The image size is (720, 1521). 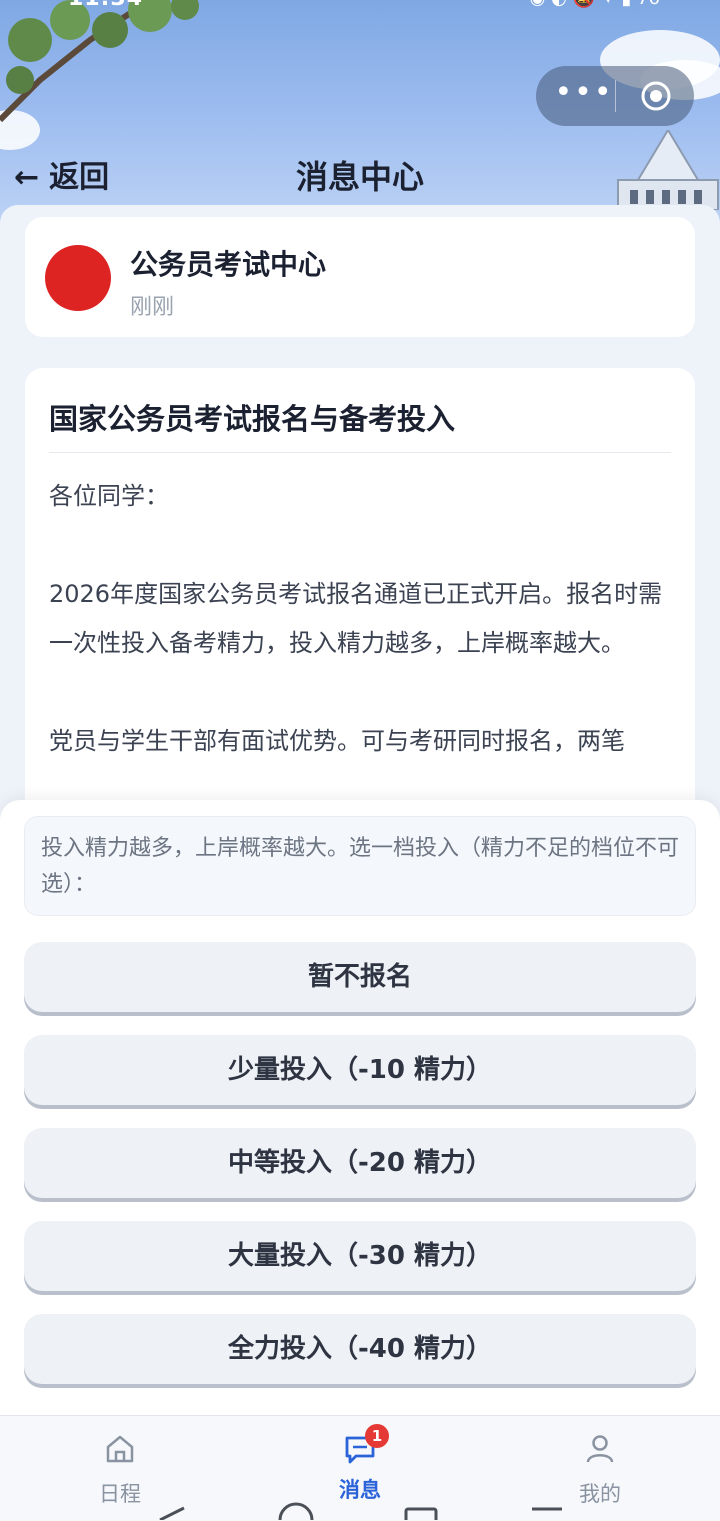 I want to click on hint-text: 投入精力越多，上岸概率越大。选一档投入（精力不足的档位不可选）：, so click(x=360, y=866).